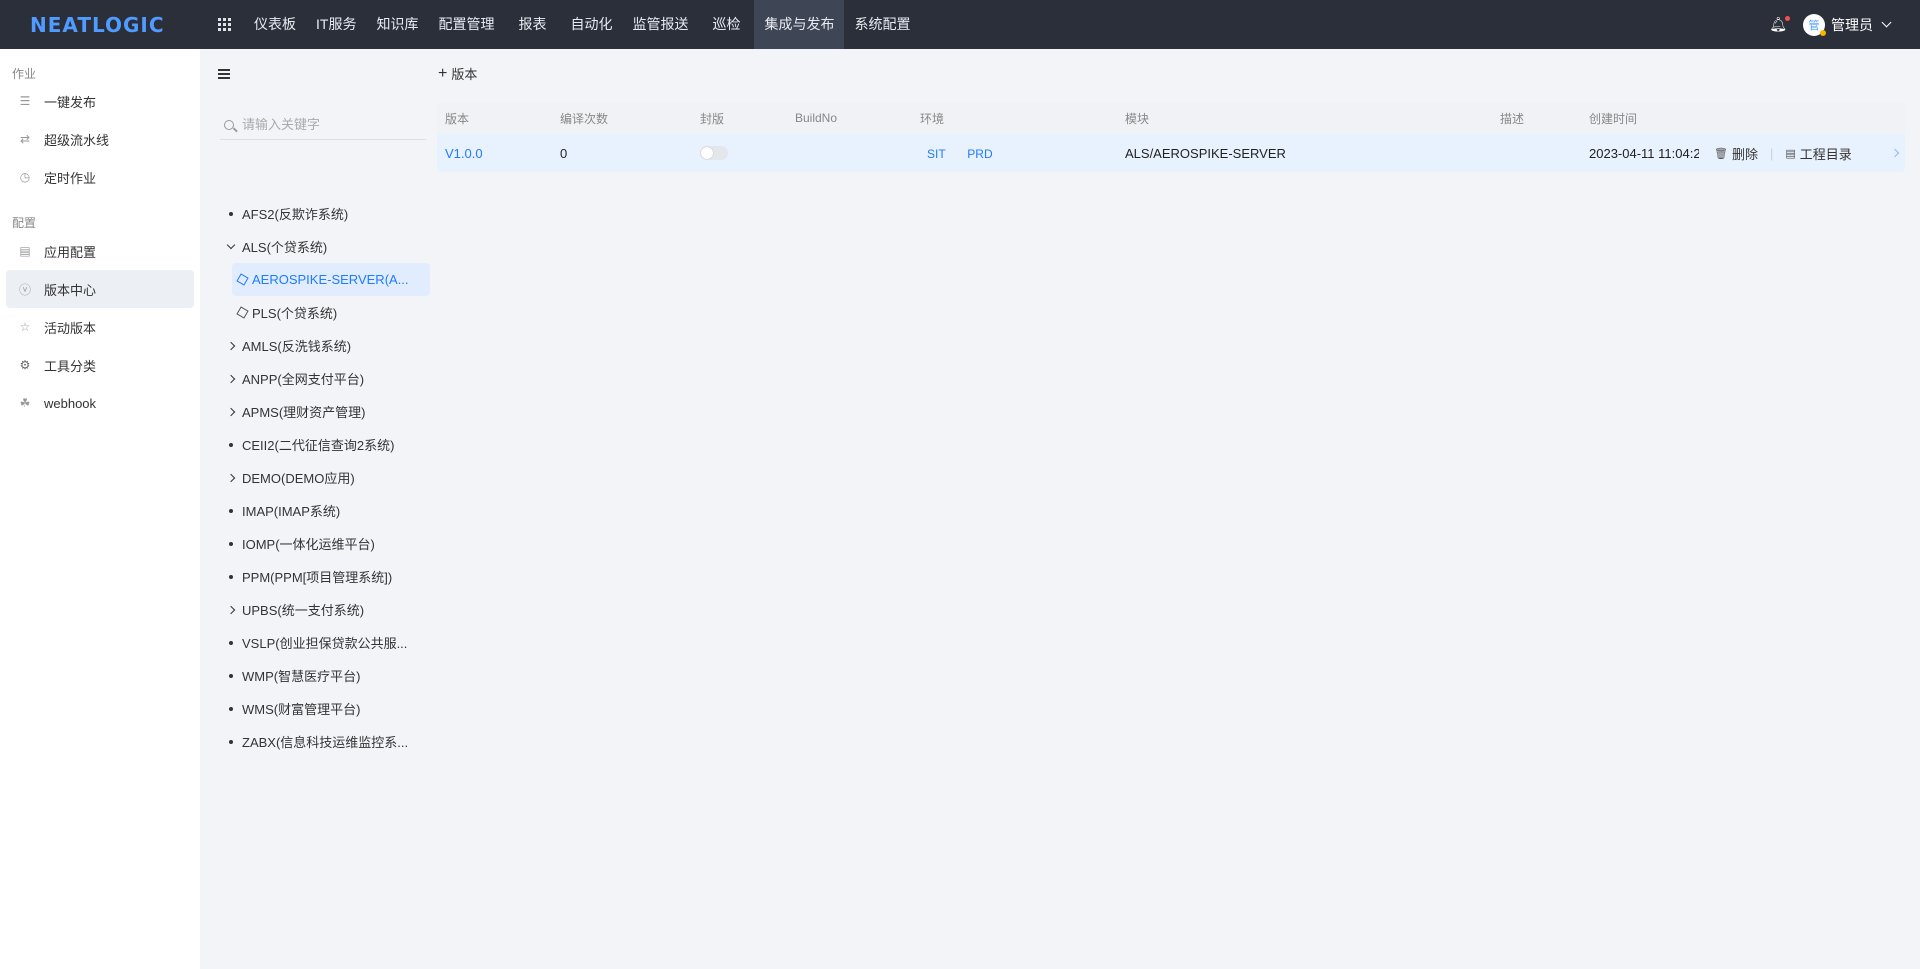 The width and height of the screenshot is (1920, 969). I want to click on tree-node-demo: DEMO(DEMO应用), so click(325, 477).